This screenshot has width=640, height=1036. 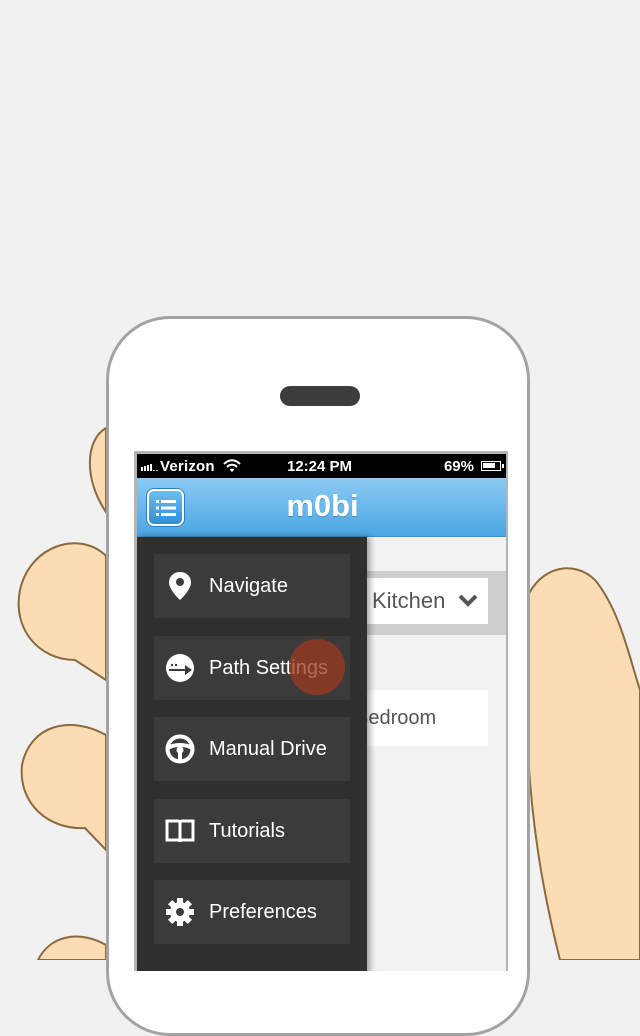 What do you see at coordinates (180, 912) in the screenshot?
I see `gear-icon` at bounding box center [180, 912].